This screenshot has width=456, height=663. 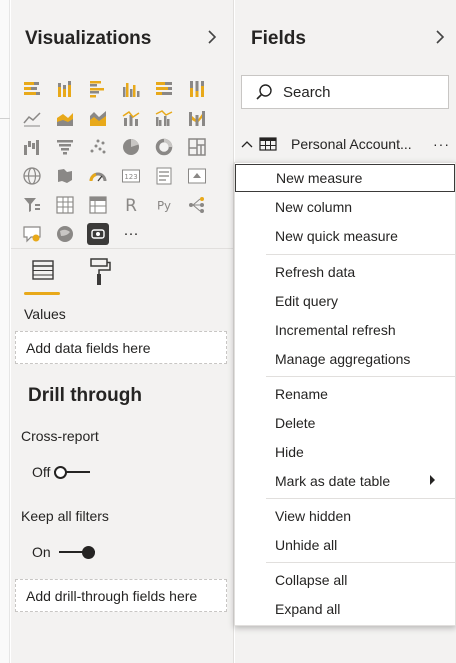 What do you see at coordinates (164, 118) in the screenshot?
I see `line-and-clustered-column-chart-icon` at bounding box center [164, 118].